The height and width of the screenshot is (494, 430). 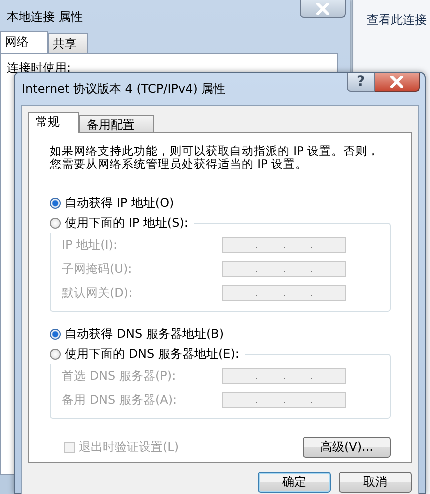 I want to click on field-label: 备用 DNS 服务器(A):, so click(x=120, y=400).